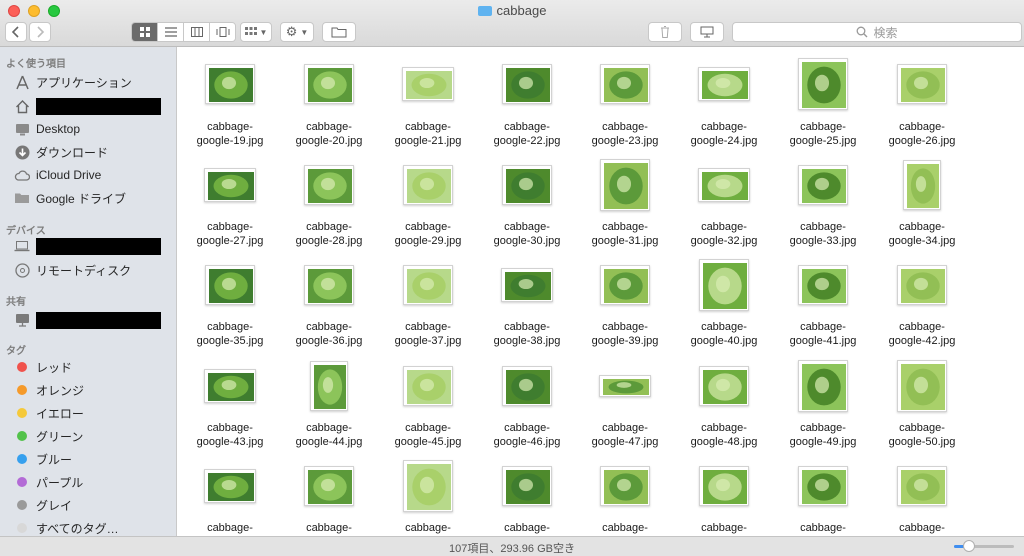  Describe the element at coordinates (145, 32) in the screenshot. I see `icon-view-button` at that location.